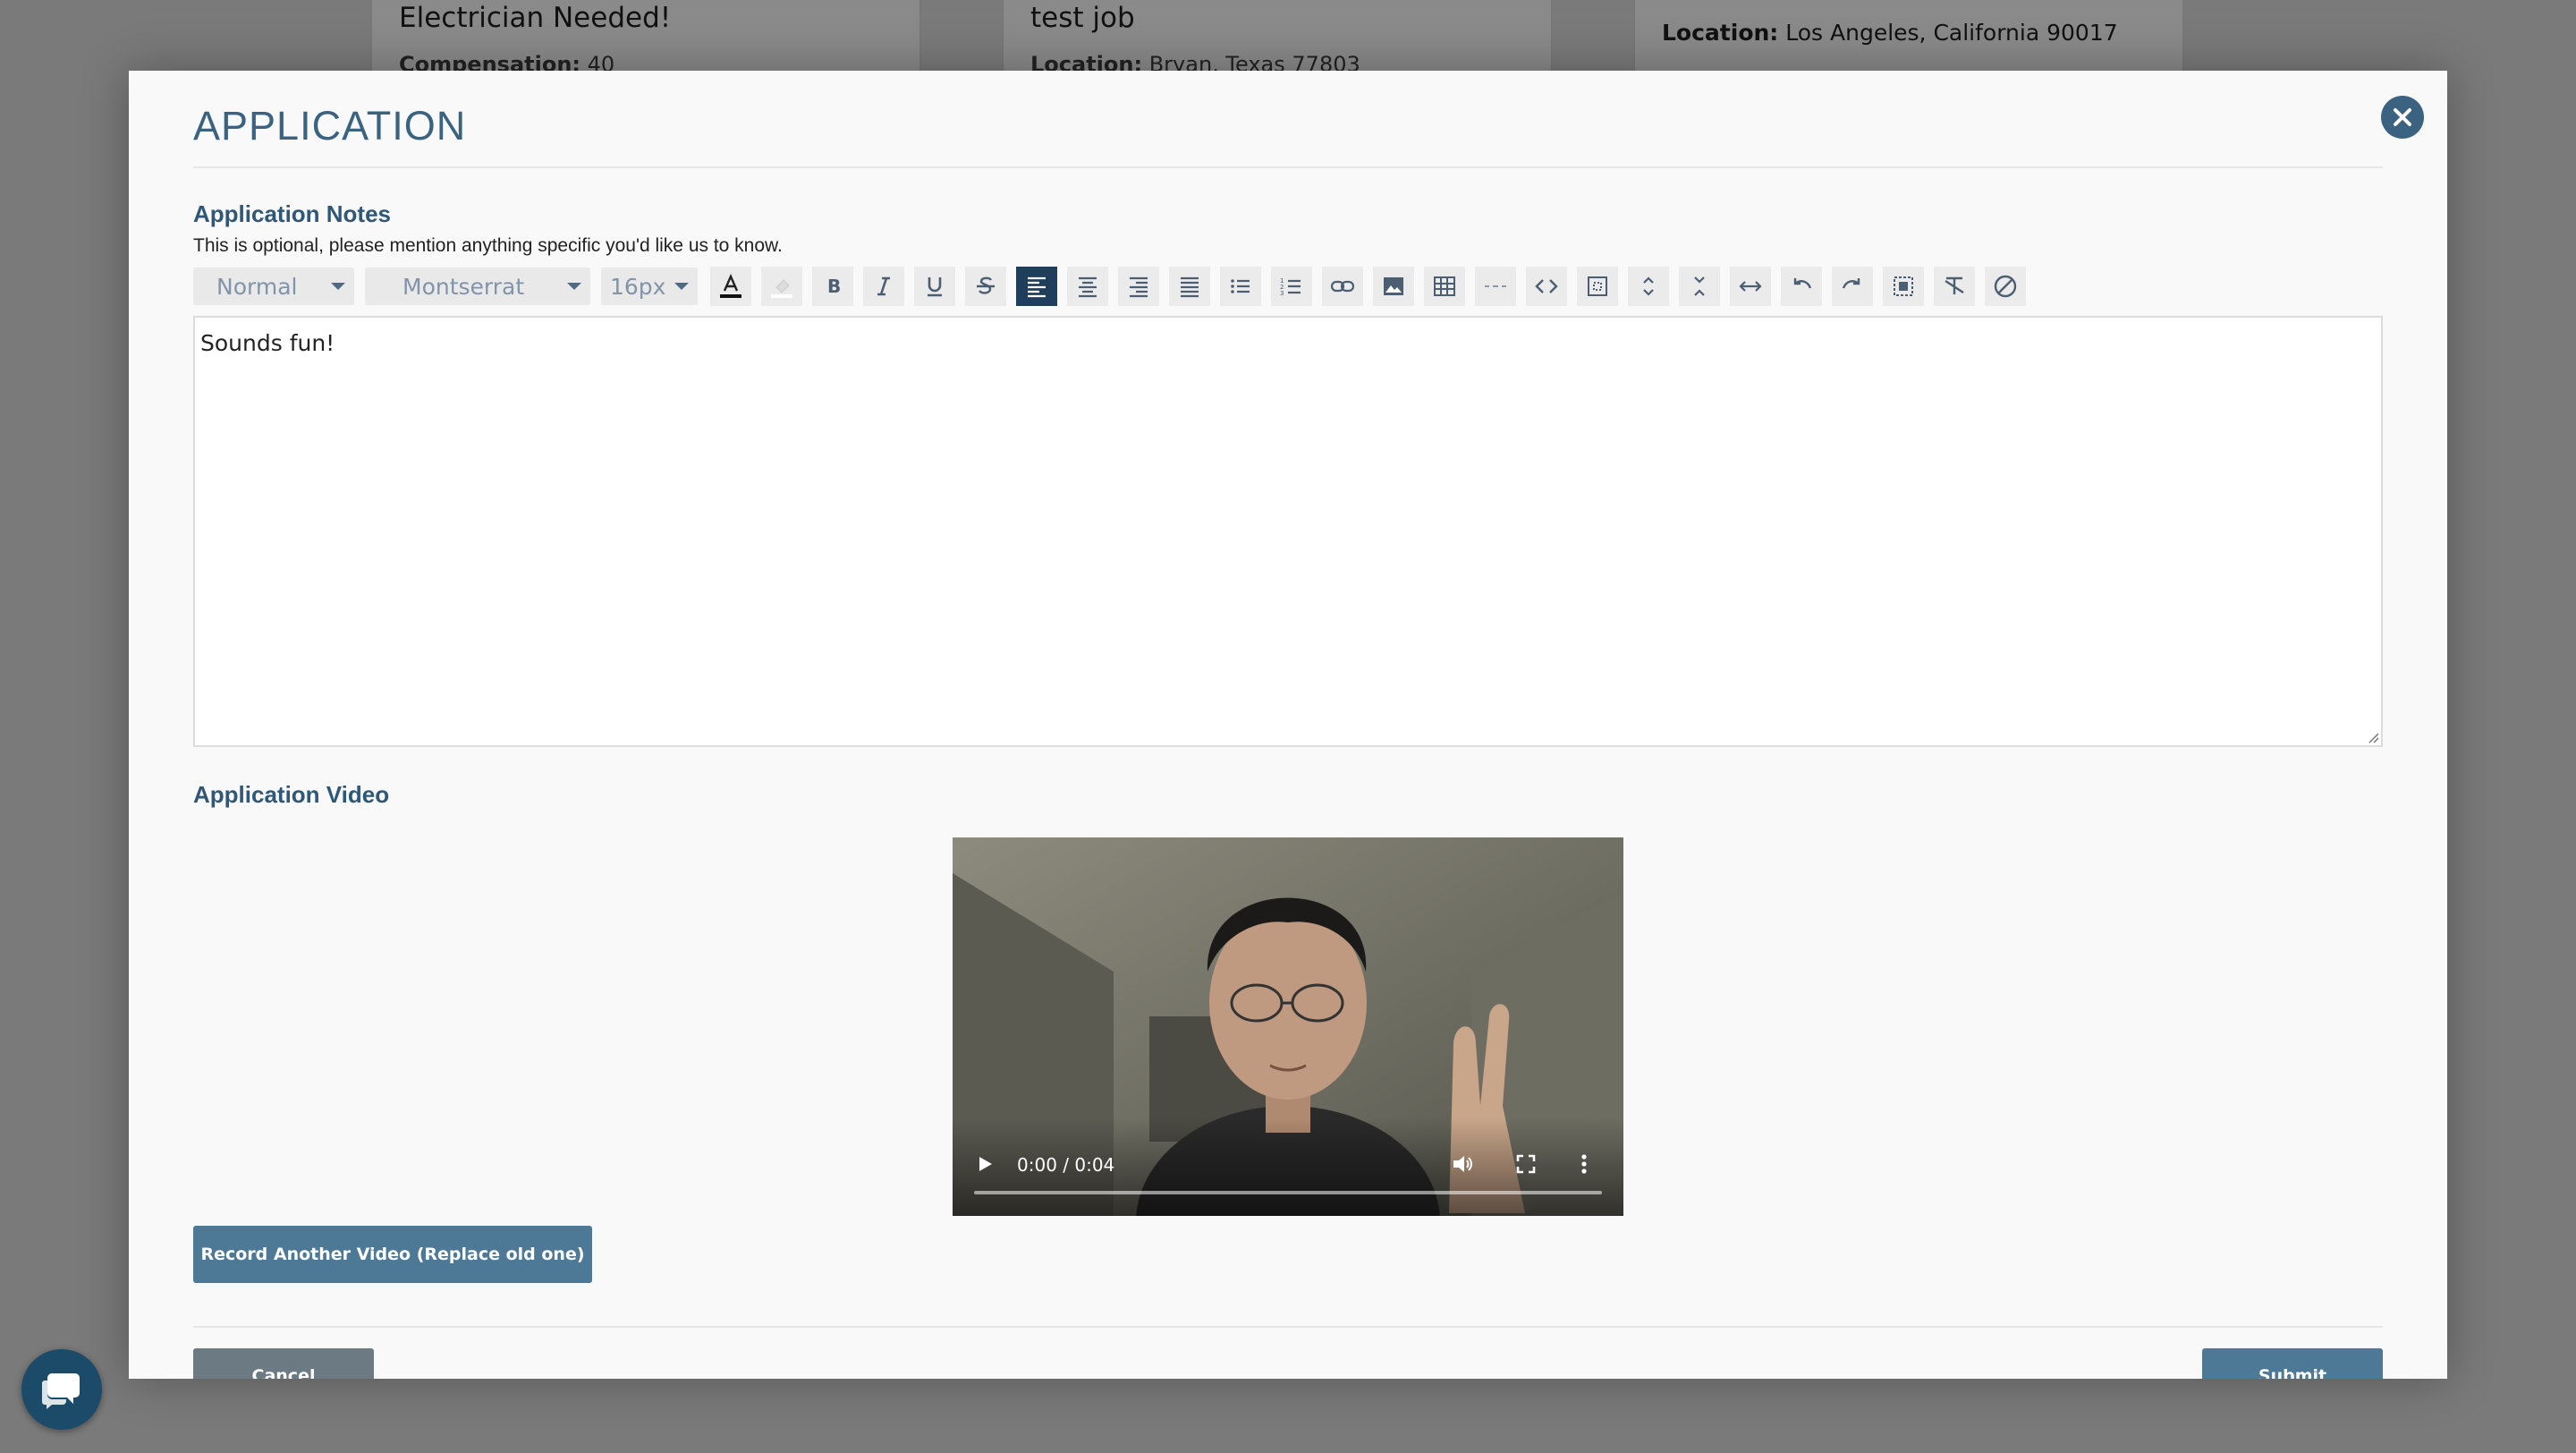  I want to click on horizontal-rule-button, so click(1495, 286).